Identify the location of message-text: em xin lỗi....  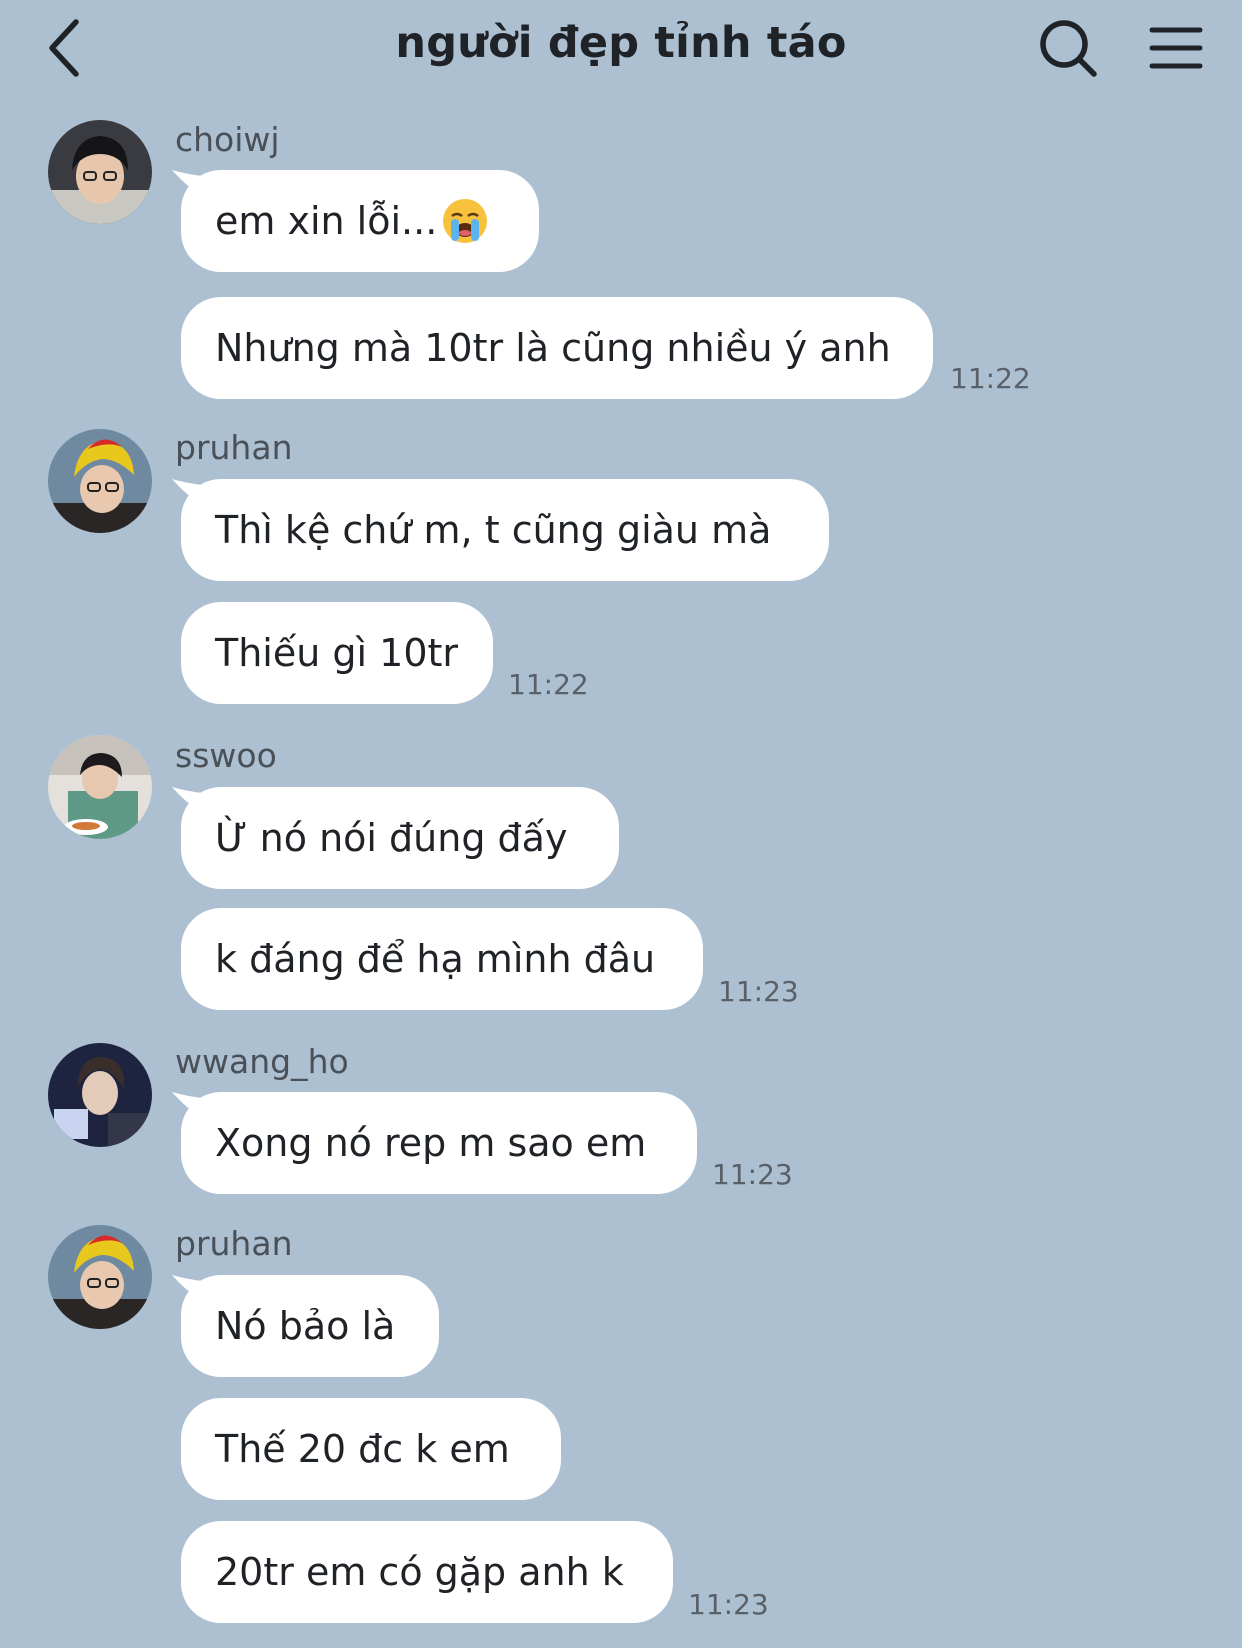
(326, 221).